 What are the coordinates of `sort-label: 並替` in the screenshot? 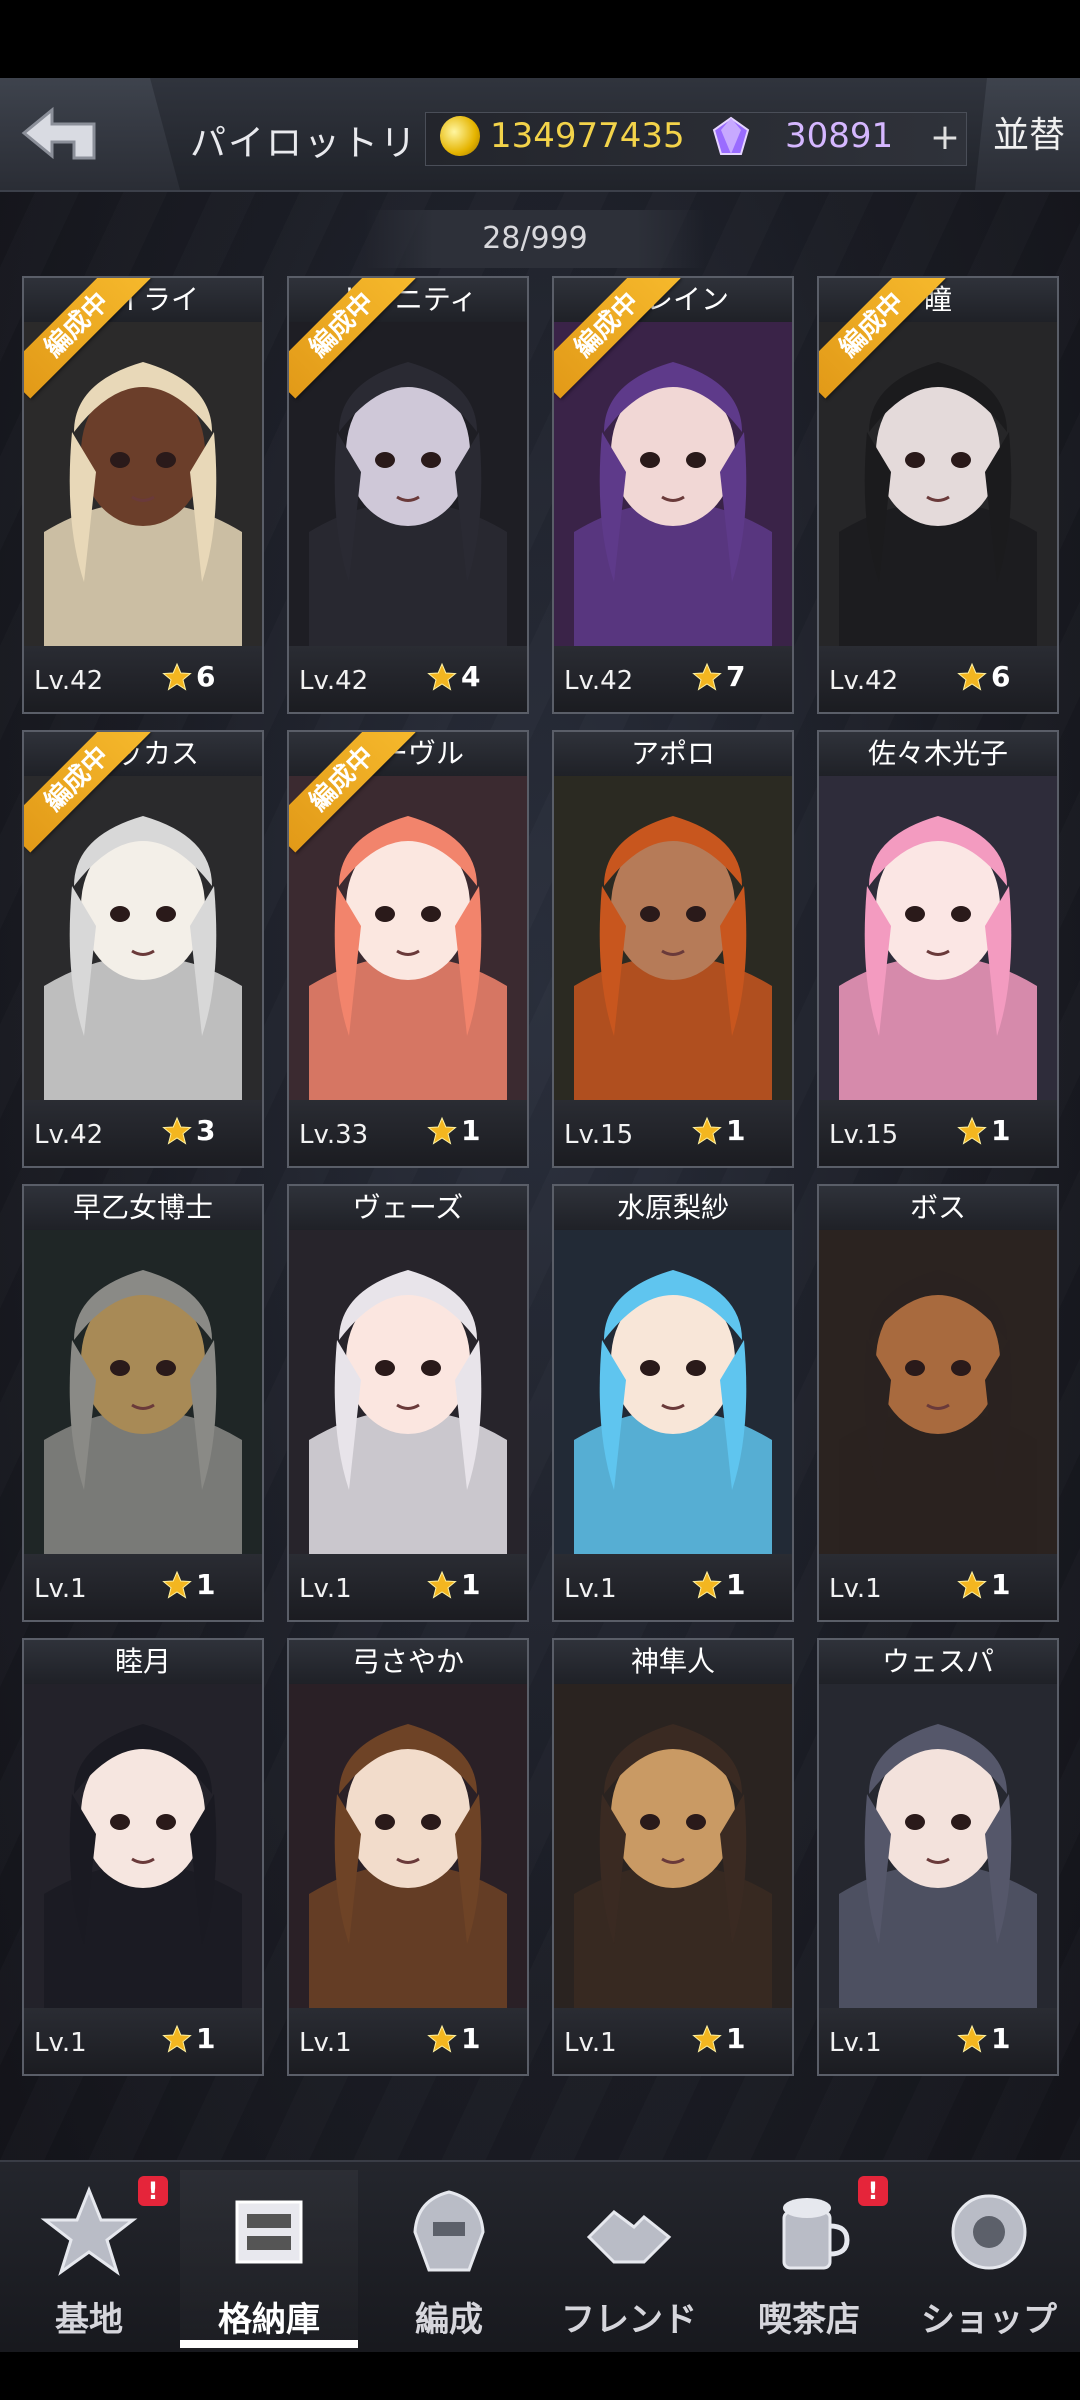 It's located at (1029, 135).